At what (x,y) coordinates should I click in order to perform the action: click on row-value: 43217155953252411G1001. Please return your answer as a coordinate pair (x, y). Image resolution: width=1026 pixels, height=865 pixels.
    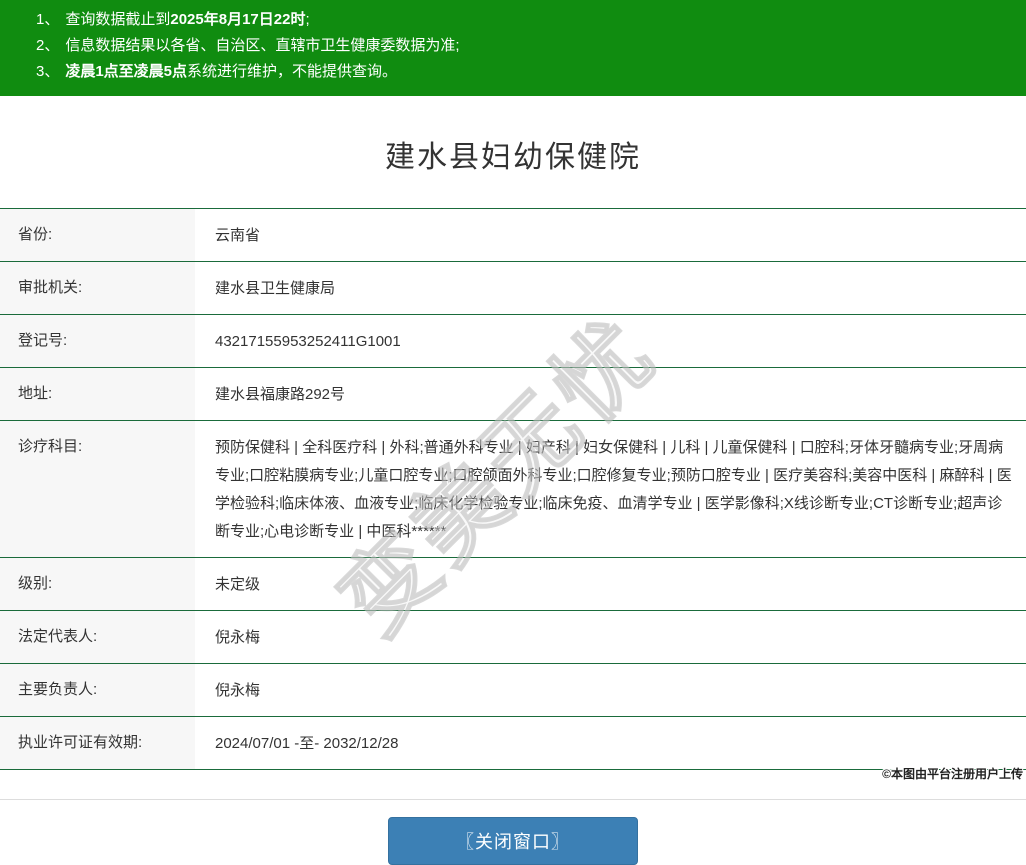
    Looking at the image, I should click on (308, 341).